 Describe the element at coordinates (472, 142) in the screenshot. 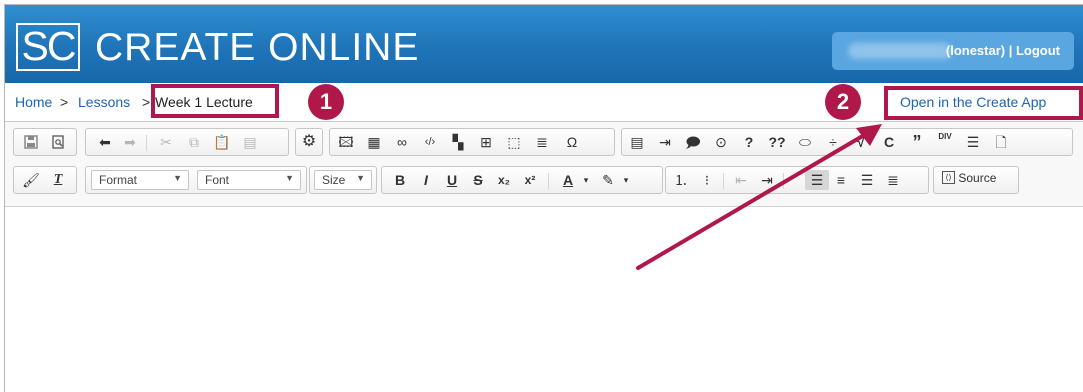

I see `toolbar-group-insert: 🖾 ▦ ∞ ‹/› ▚ ⊞ ⬚ ≣ Ω` at that location.